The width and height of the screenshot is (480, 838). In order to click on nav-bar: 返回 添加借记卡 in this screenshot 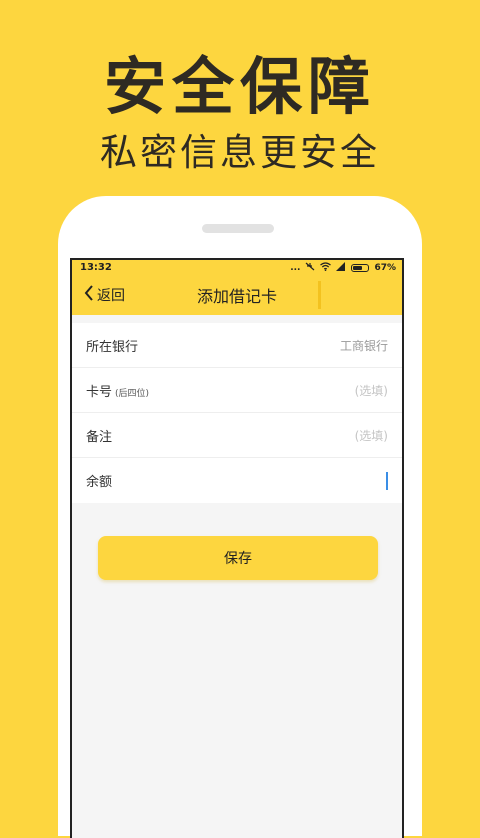, I will do `click(237, 295)`.